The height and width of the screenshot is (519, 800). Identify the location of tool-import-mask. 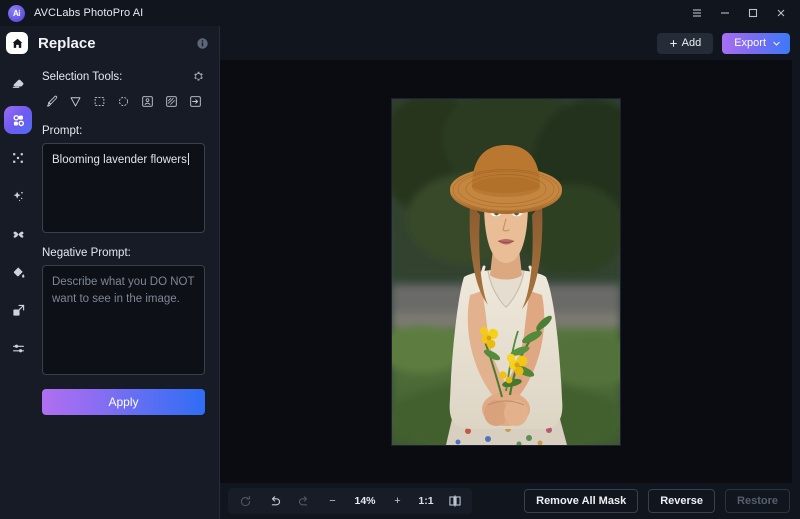
(195, 101).